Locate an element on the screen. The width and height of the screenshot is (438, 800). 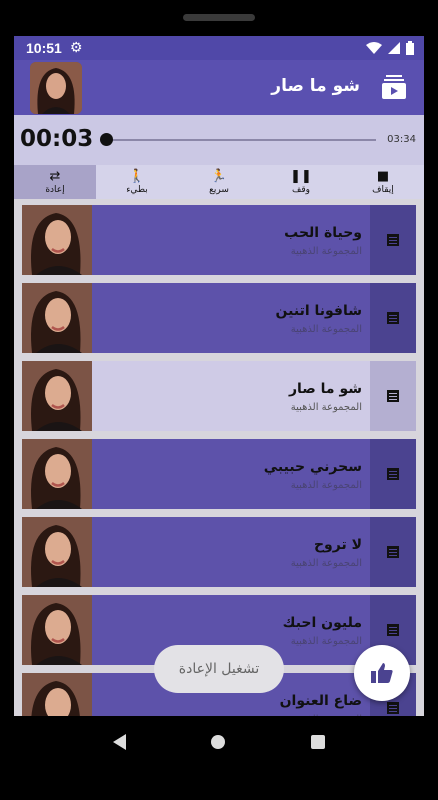
repeat-label: إعادة is located at coordinates (55, 189).